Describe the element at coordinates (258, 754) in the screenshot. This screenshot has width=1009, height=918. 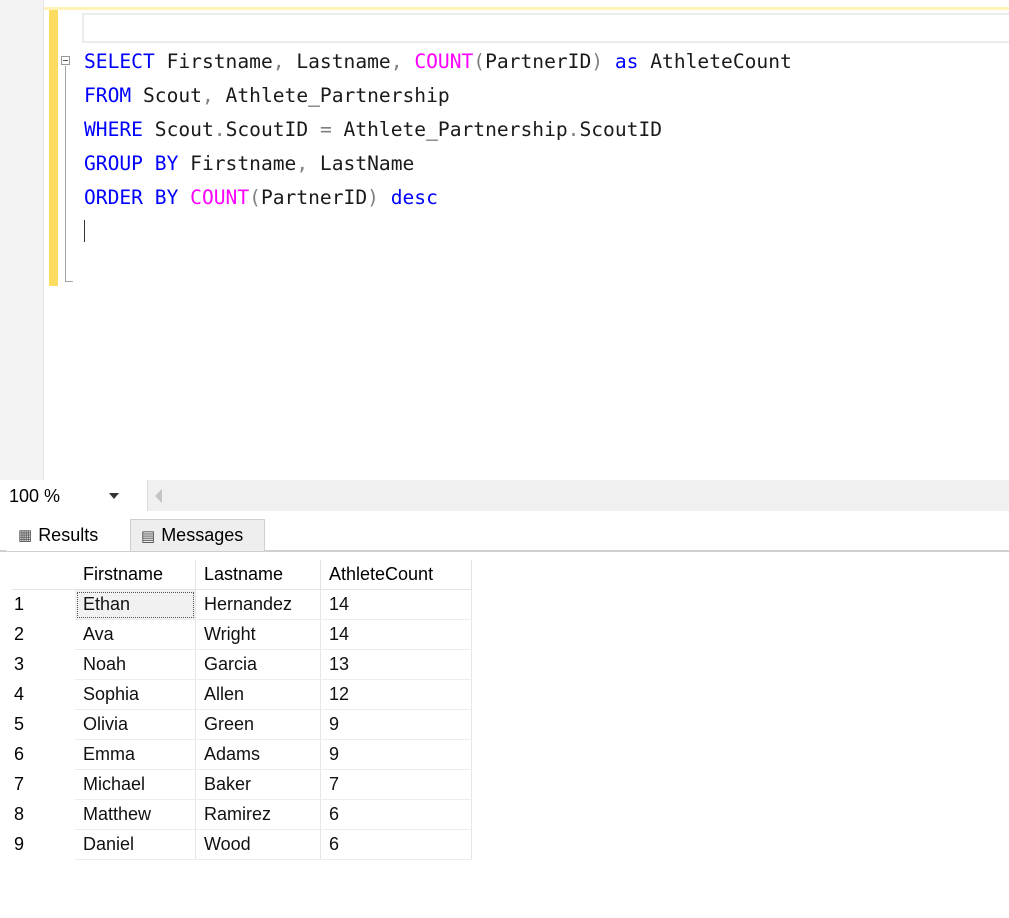
I see `cell-lastname: Adams` at that location.